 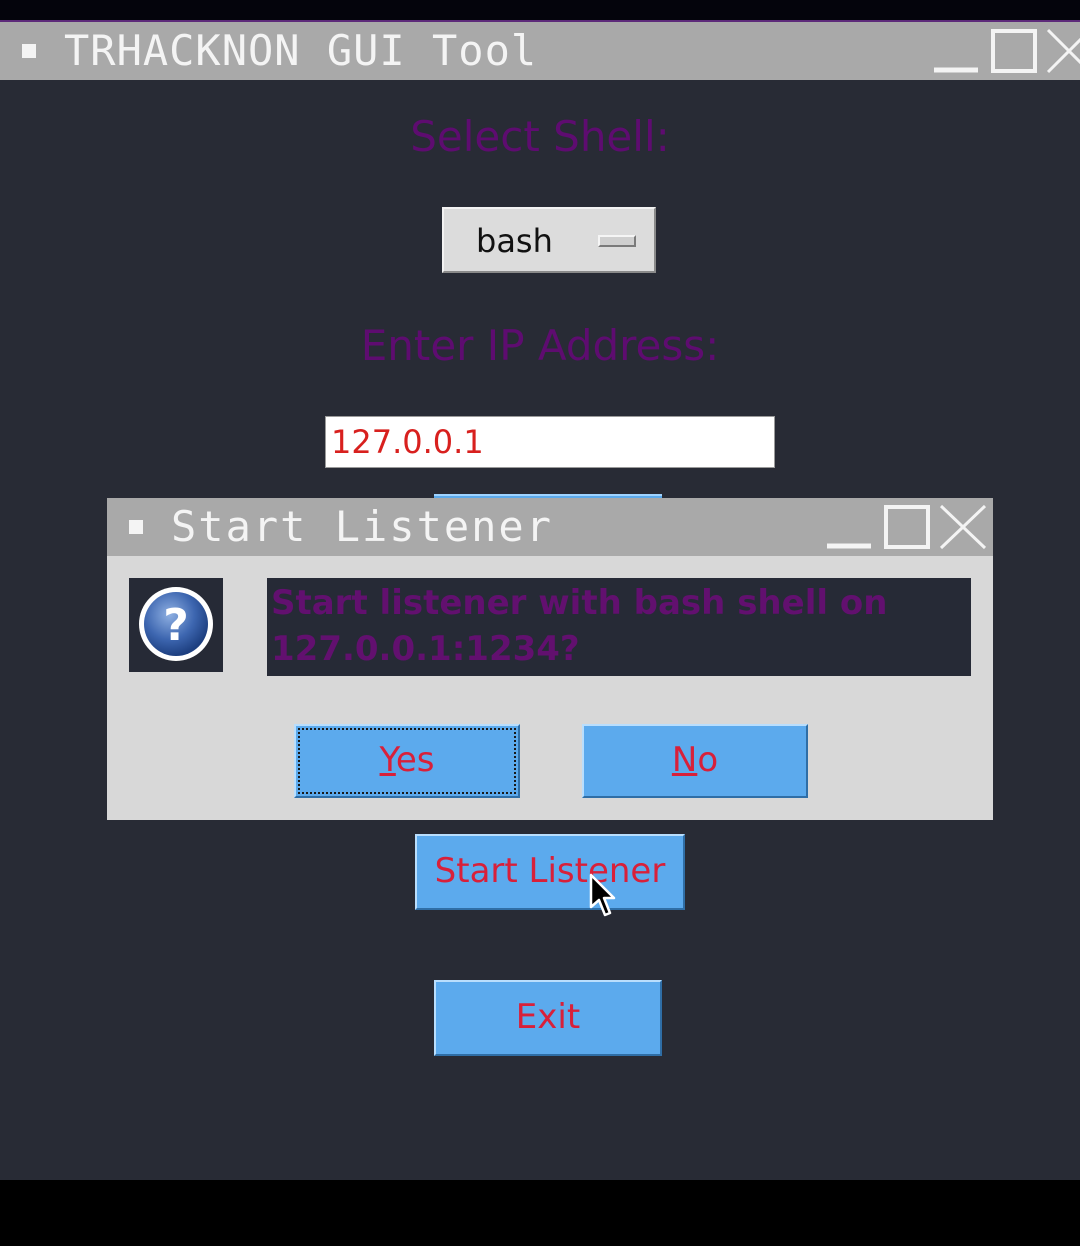 What do you see at coordinates (540, 136) in the screenshot?
I see `shell-label: Select Shell:` at bounding box center [540, 136].